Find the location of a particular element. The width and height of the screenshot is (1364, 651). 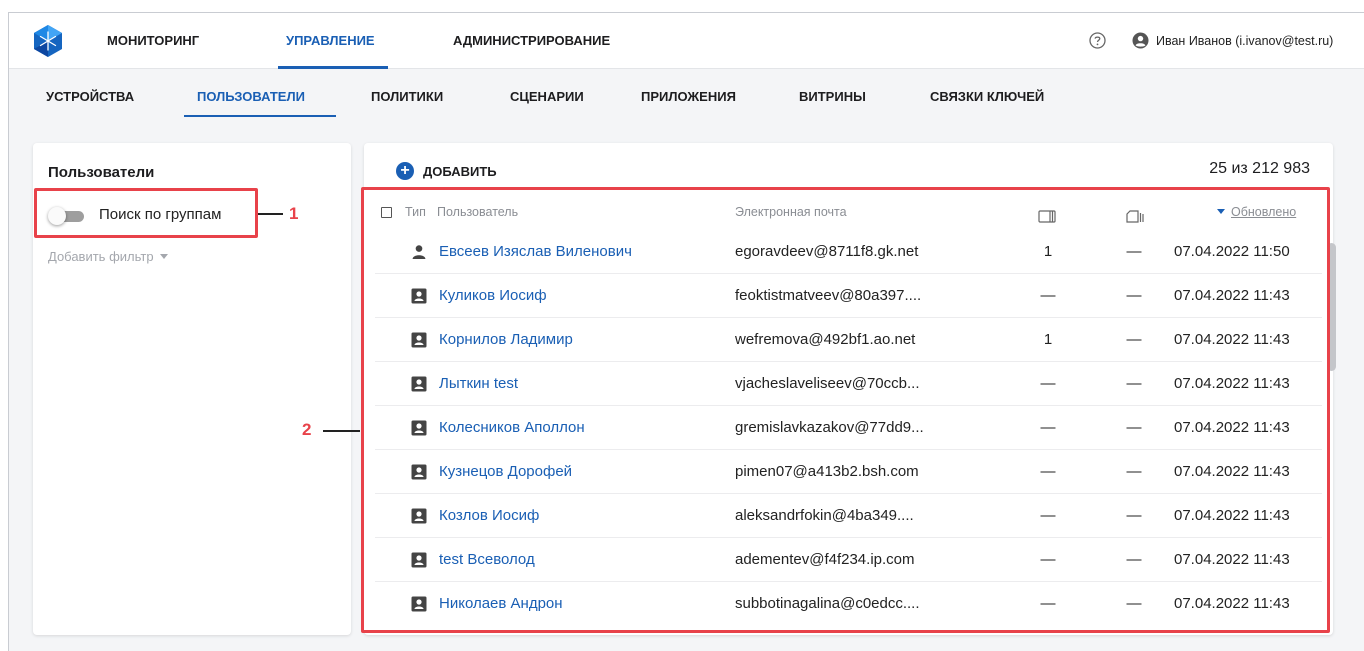

user-icon is located at coordinates (1140, 40).